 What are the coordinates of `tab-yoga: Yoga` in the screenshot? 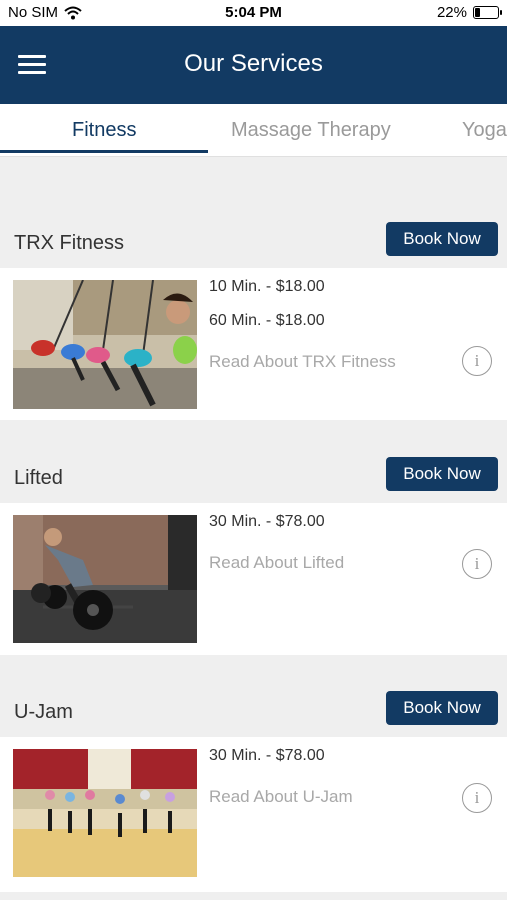 It's located at (484, 130).